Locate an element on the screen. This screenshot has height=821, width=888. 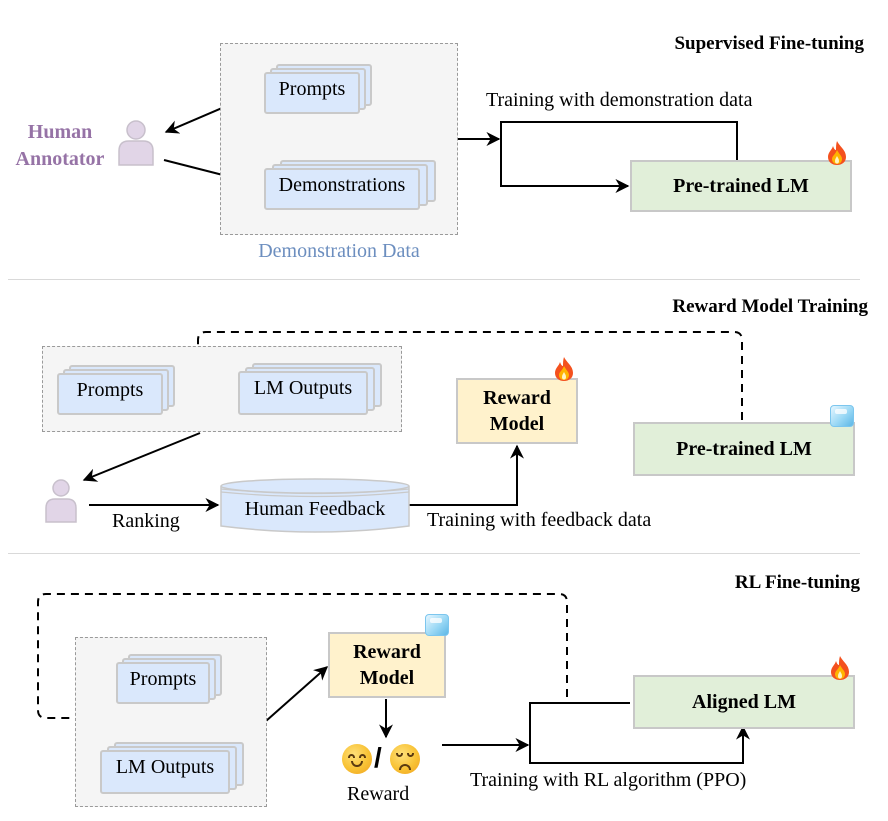
doc-prompts-sft: Prompts is located at coordinates (318, 89).